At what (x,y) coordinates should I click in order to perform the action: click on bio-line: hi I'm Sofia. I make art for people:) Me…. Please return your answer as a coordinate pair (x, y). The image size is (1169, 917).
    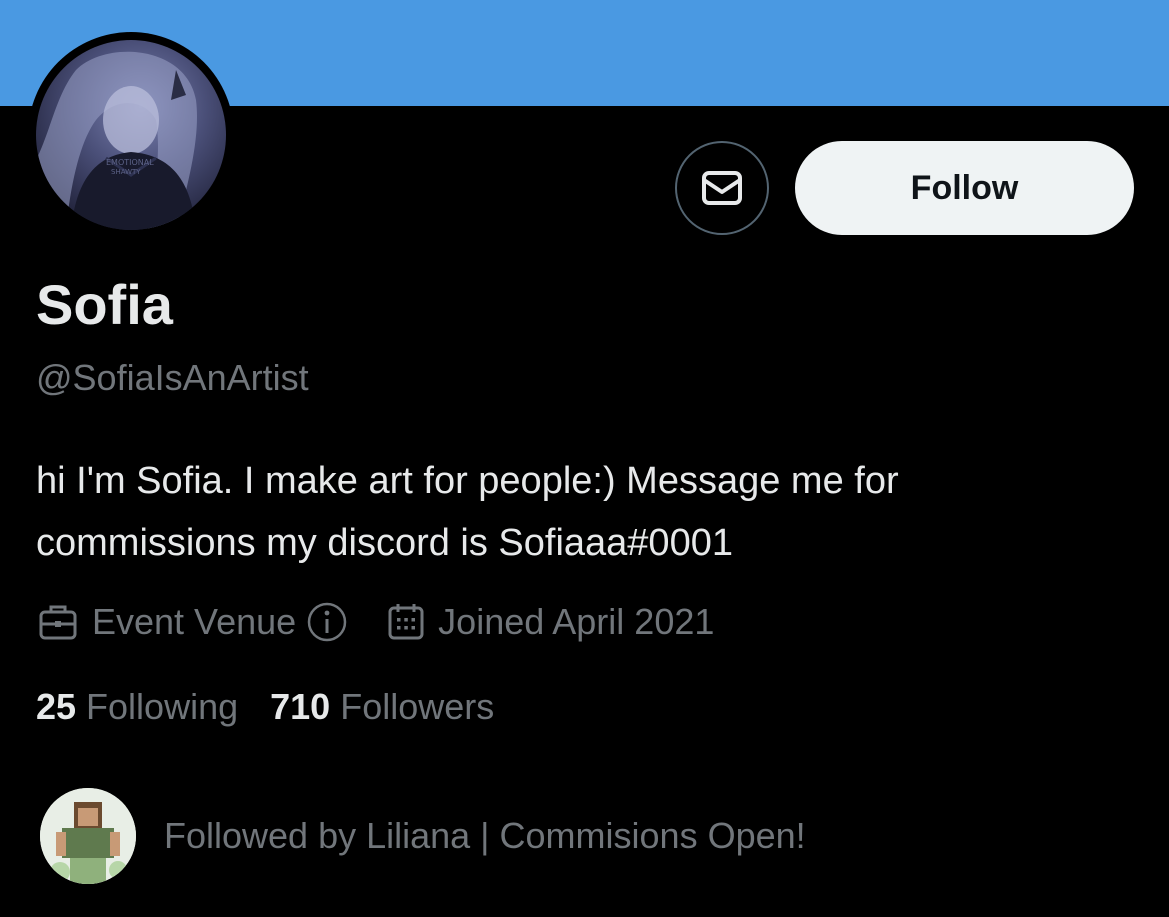
    Looking at the image, I should click on (467, 481).